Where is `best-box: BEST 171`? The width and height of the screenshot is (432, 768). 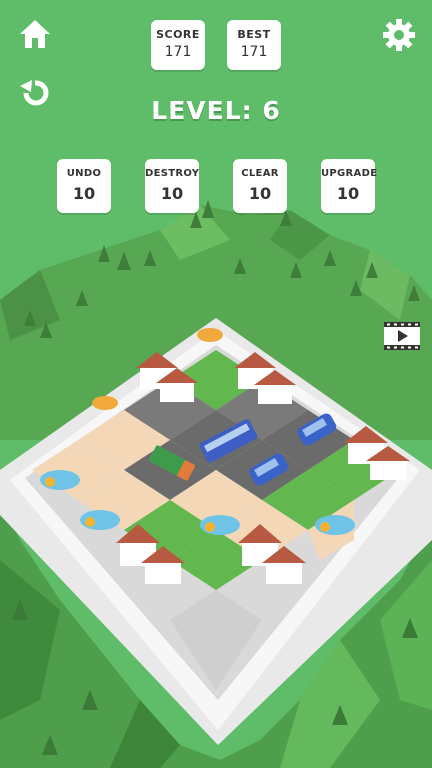
best-box: BEST 171 is located at coordinates (254, 45).